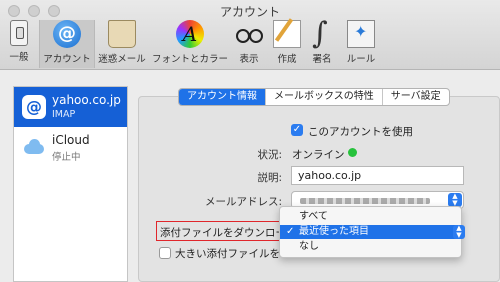 The image size is (500, 282). What do you see at coordinates (297, 130) in the screenshot?
I see `use-account-checkbox: ✓` at bounding box center [297, 130].